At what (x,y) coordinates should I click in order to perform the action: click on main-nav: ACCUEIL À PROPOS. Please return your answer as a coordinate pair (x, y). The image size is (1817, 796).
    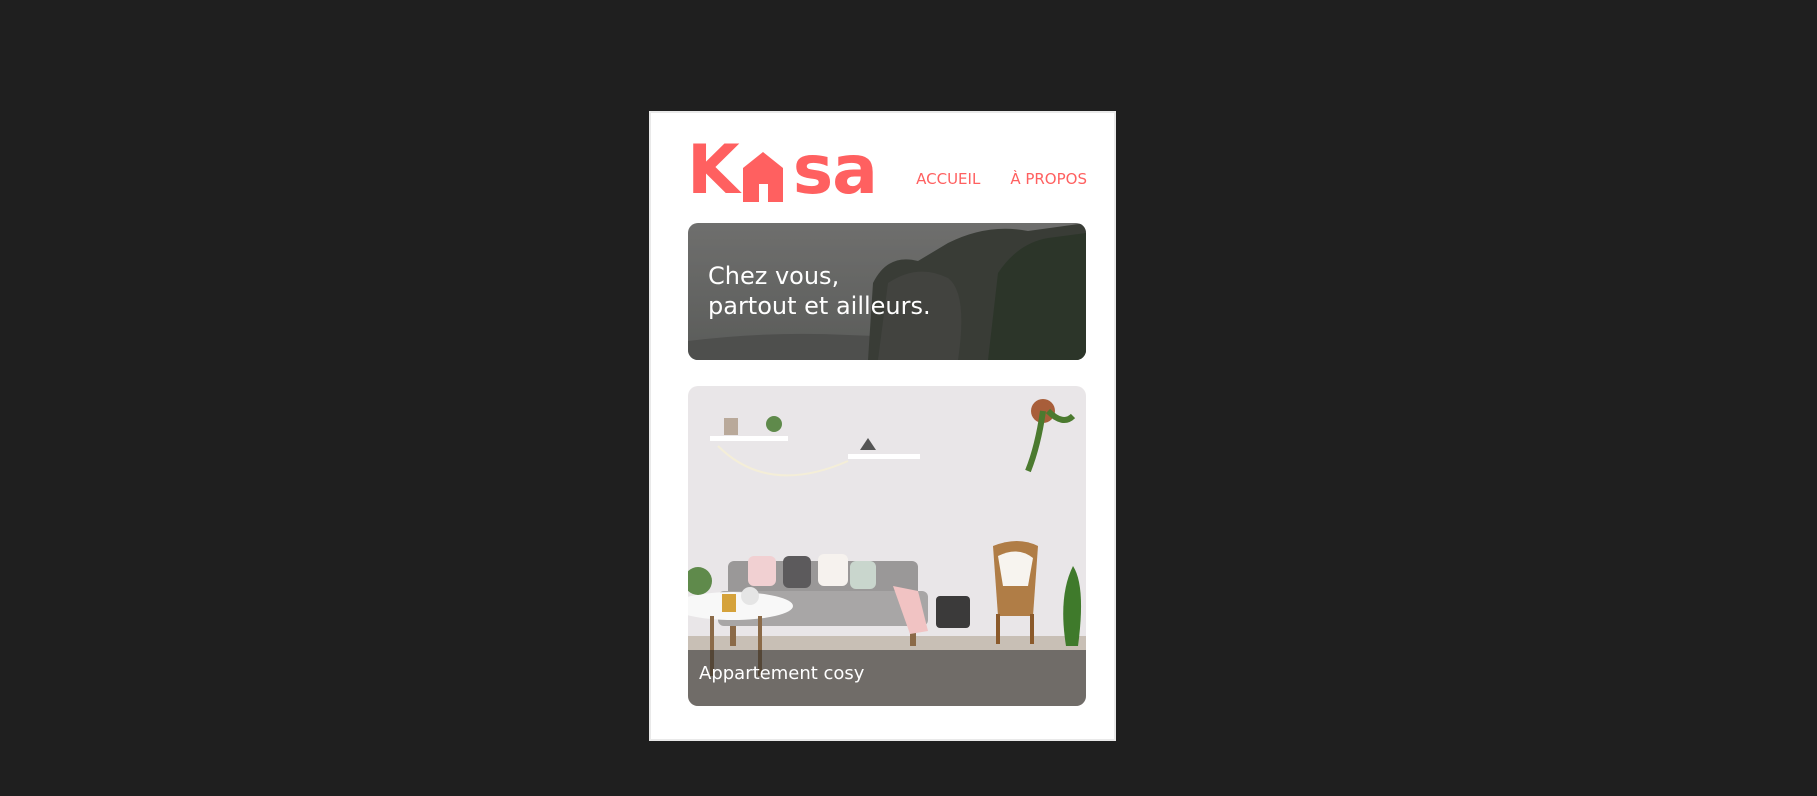
    Looking at the image, I should click on (1001, 179).